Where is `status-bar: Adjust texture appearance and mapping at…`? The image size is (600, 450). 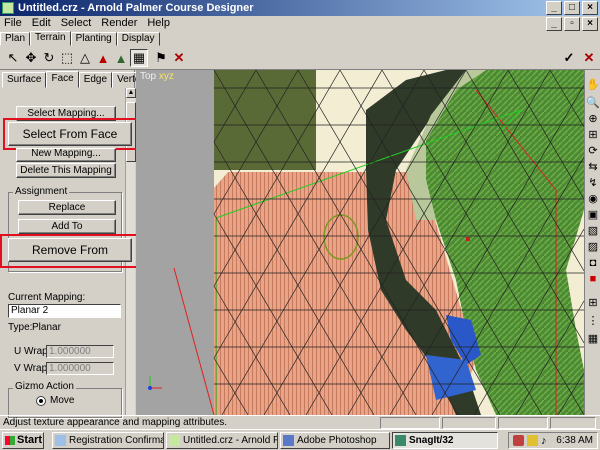
status-bar: Adjust texture appearance and mapping at… is located at coordinates (300, 422).